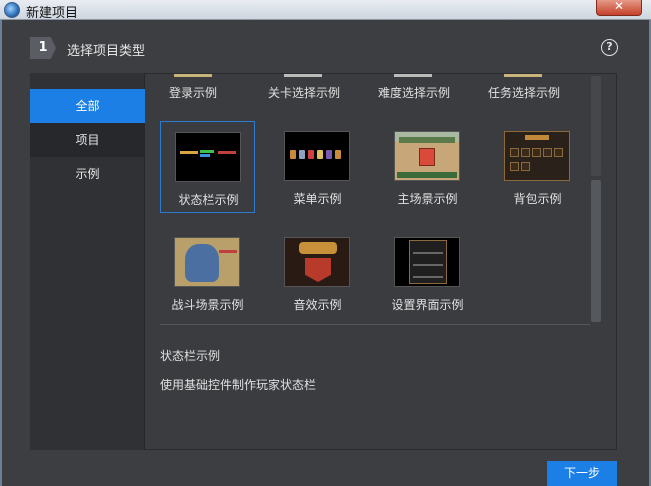 The image size is (651, 486). What do you see at coordinates (190, 356) in the screenshot?
I see `description-title: 状态栏示例` at bounding box center [190, 356].